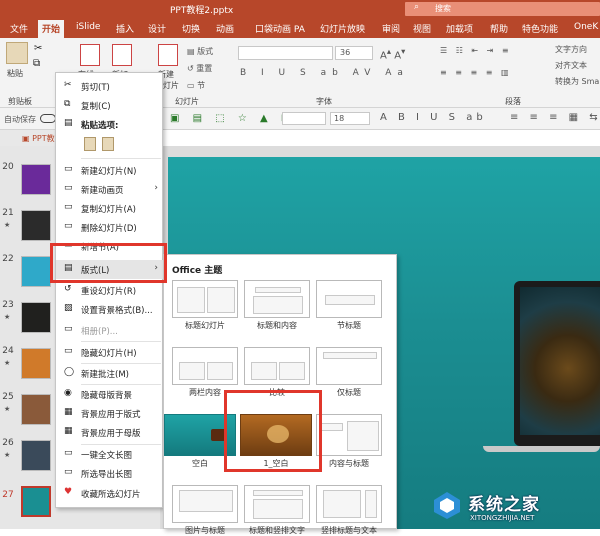 The width and height of the screenshot is (600, 536). What do you see at coordinates (88, 27) in the screenshot?
I see `tab-islide: iSlide` at bounding box center [88, 27].